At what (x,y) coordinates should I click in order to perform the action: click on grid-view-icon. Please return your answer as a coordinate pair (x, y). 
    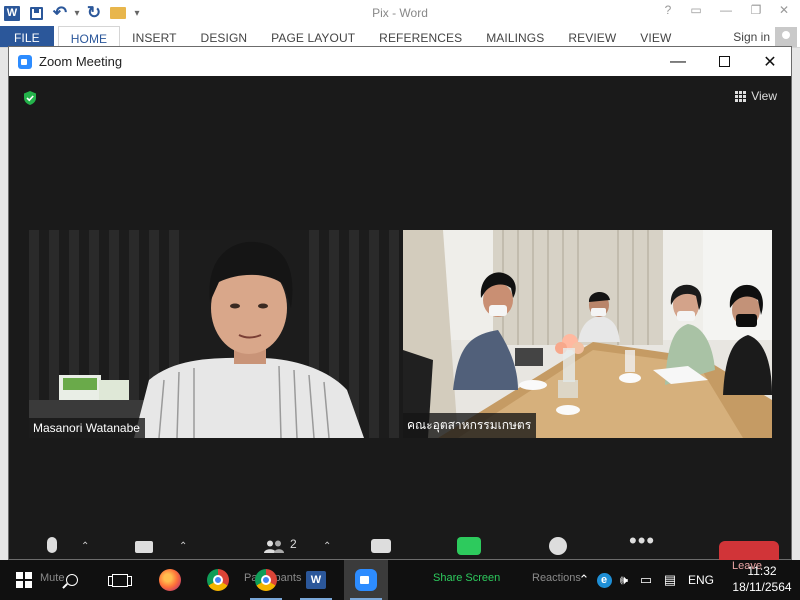
    Looking at the image, I should click on (741, 96).